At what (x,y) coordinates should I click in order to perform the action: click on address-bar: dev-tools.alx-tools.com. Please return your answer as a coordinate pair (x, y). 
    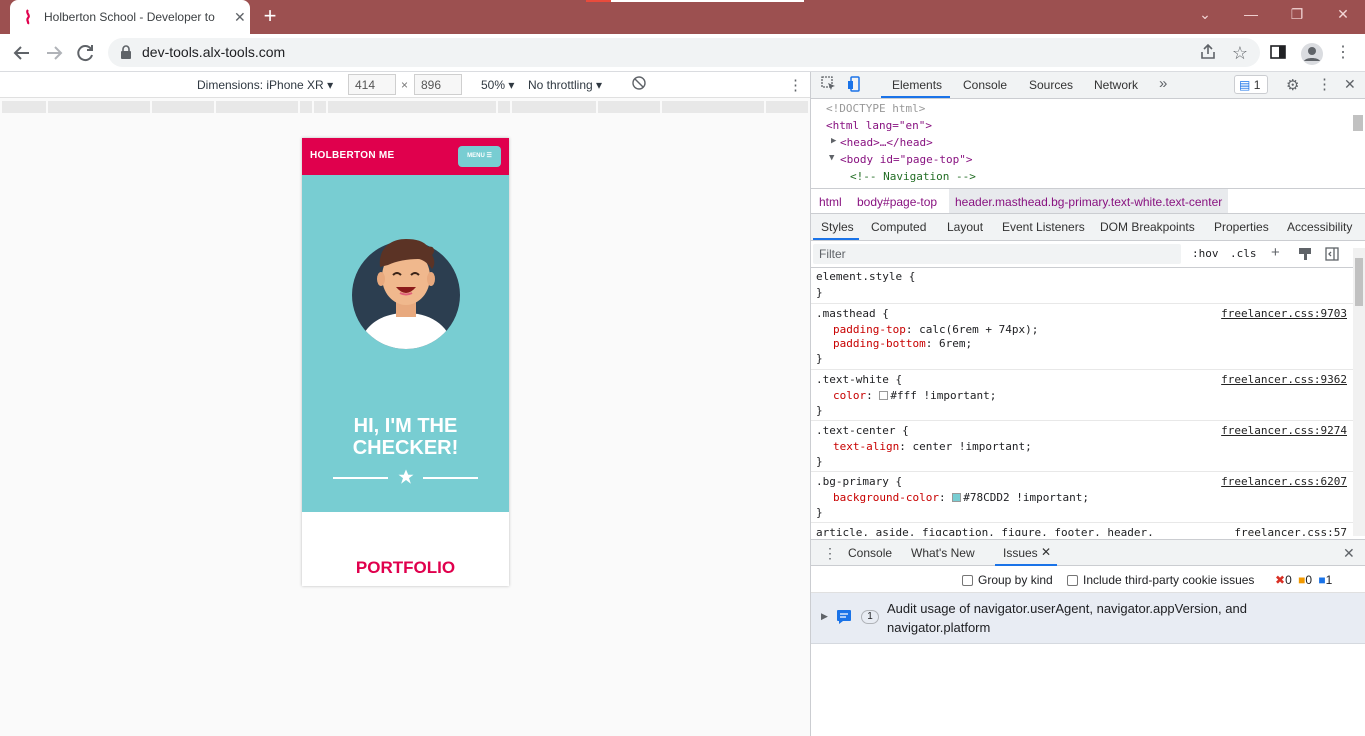
    Looking at the image, I should click on (684, 52).